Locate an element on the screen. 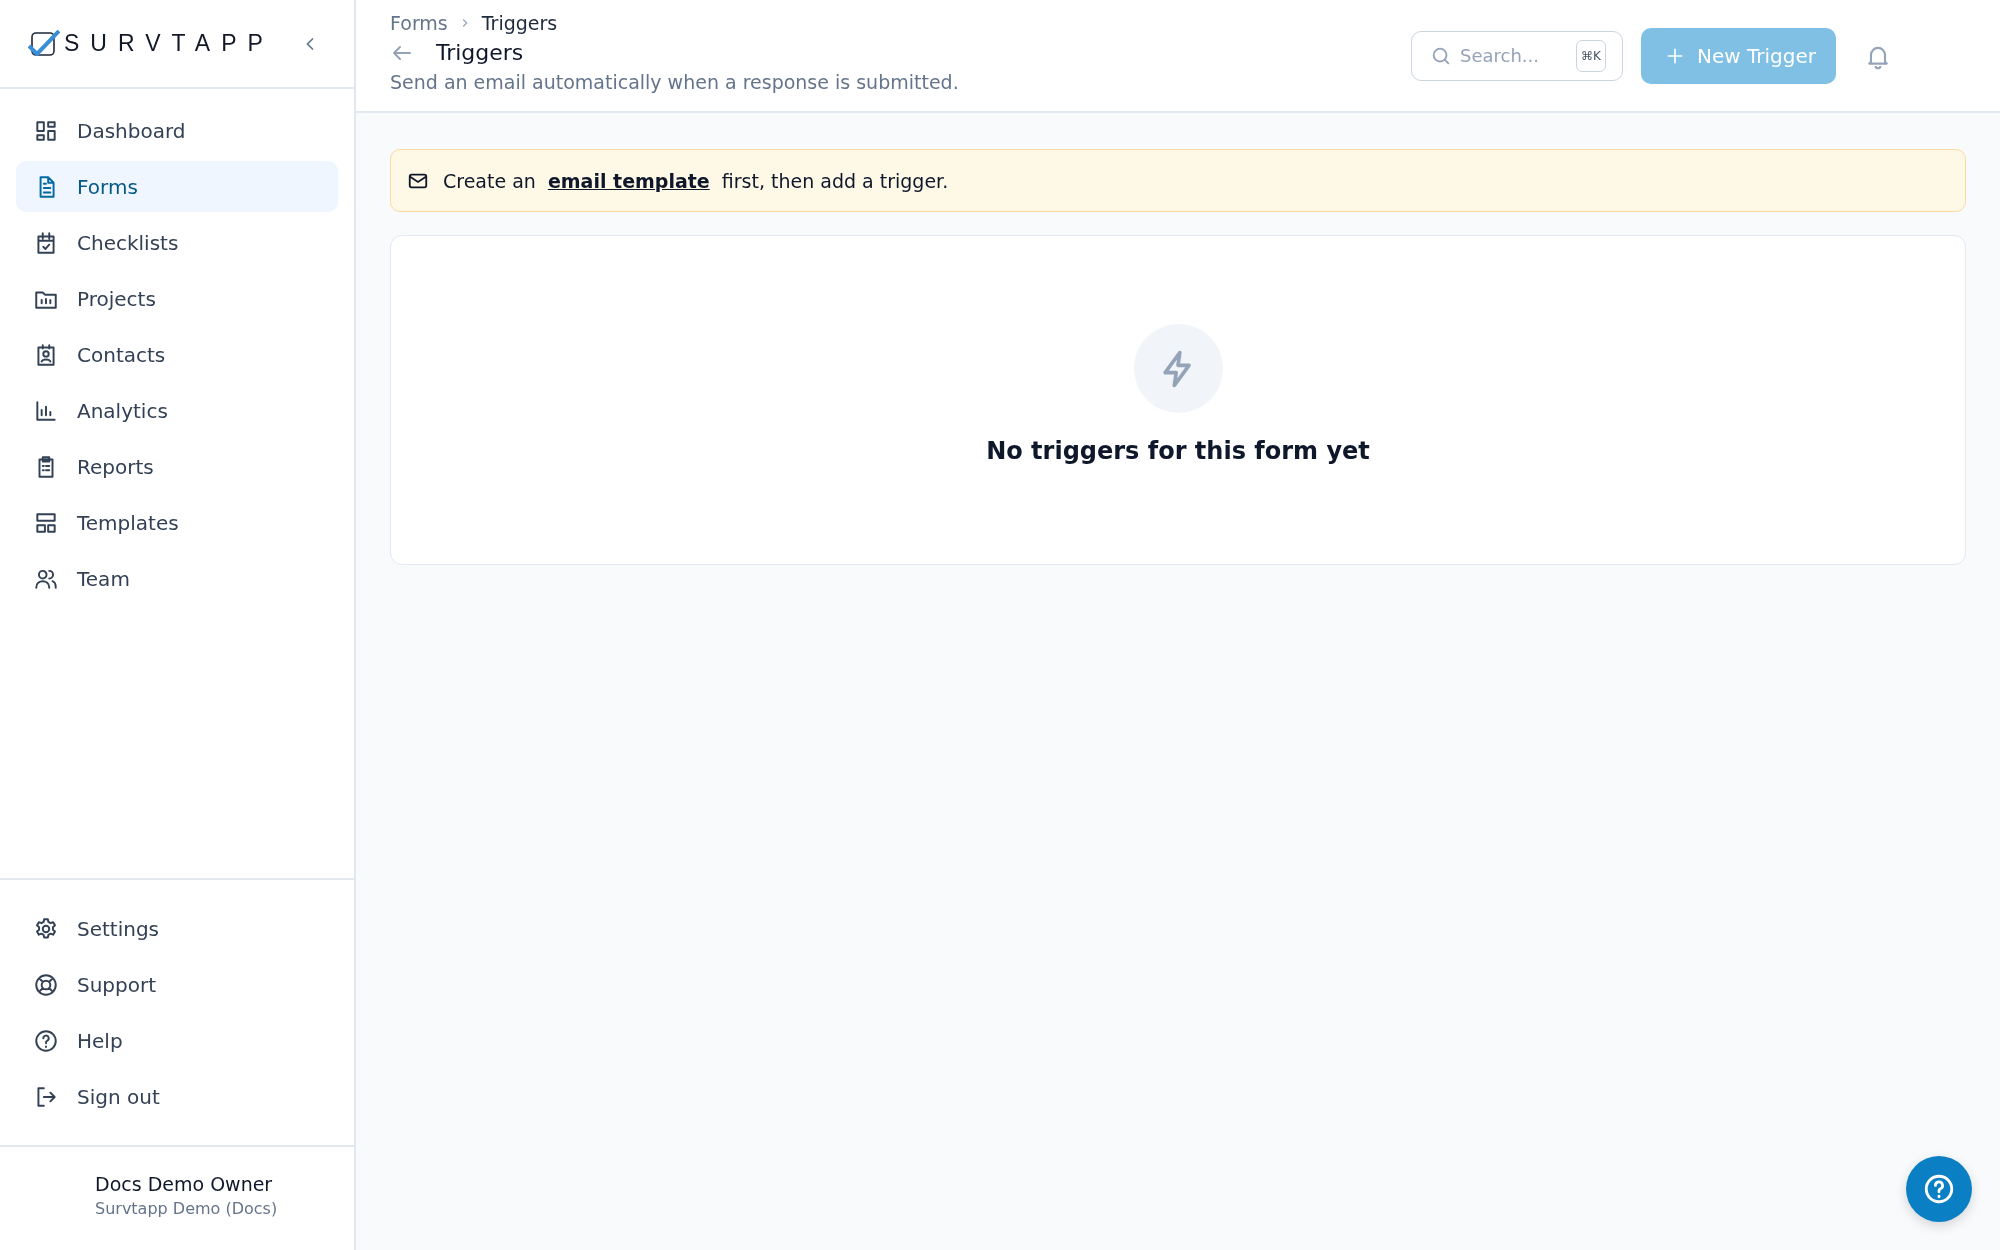 The height and width of the screenshot is (1250, 2000). nav-item: Reports is located at coordinates (177, 466).